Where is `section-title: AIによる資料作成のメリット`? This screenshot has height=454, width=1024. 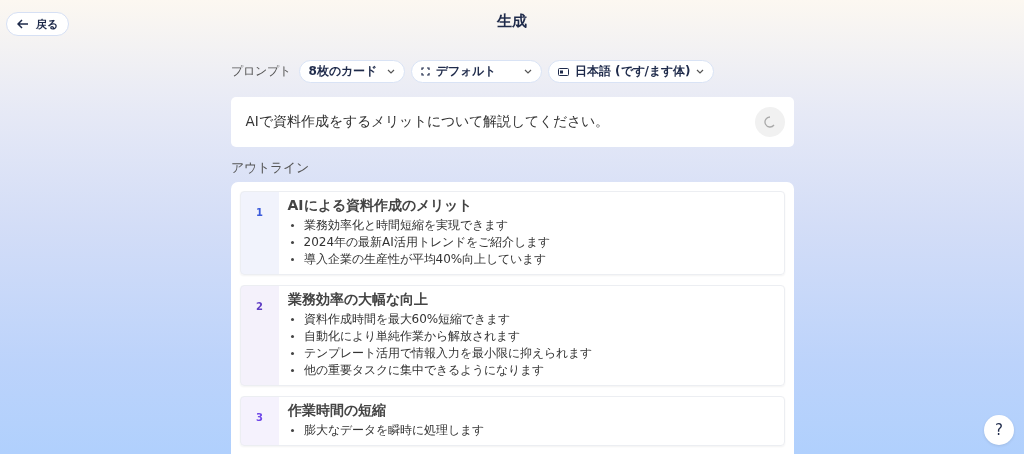
section-title: AIによる資料作成のメリット is located at coordinates (380, 206).